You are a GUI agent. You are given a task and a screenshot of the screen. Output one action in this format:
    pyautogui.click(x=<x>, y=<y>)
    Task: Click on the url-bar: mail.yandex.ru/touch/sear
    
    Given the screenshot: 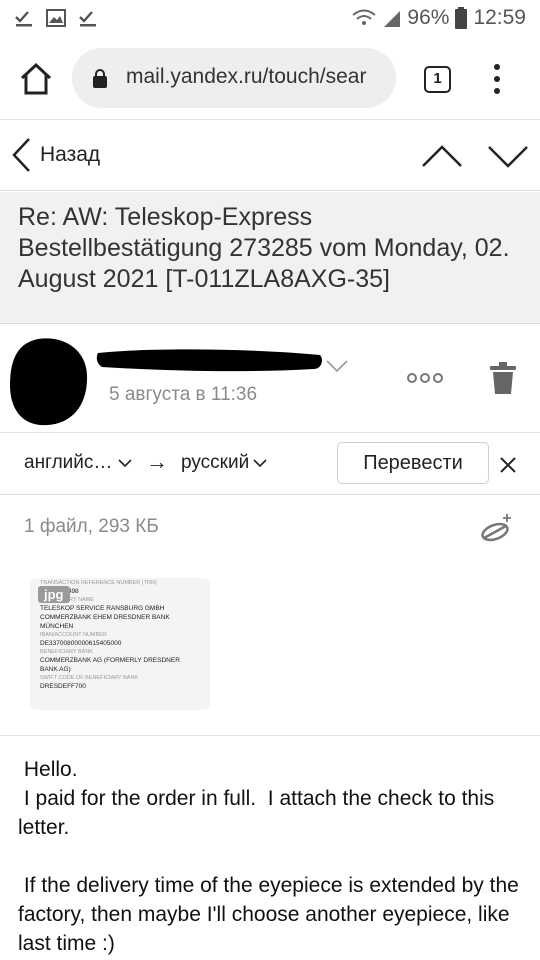 What is the action you would take?
    pyautogui.click(x=234, y=78)
    